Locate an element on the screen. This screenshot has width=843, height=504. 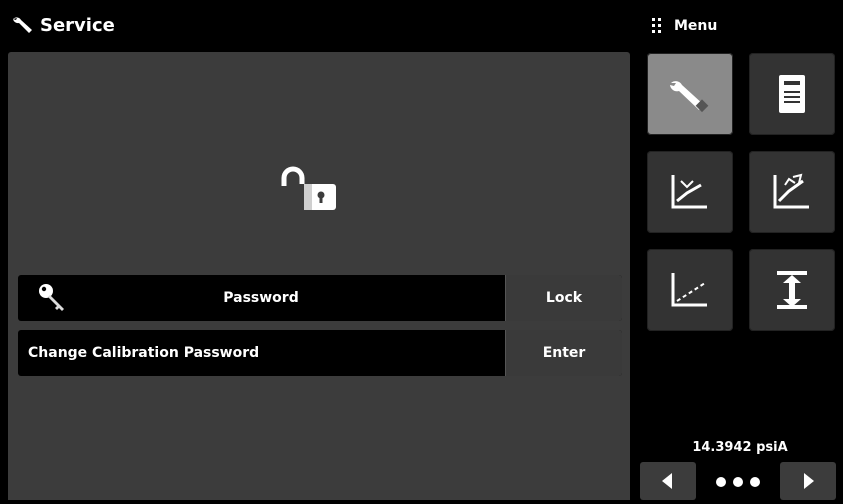
page-indicator is located at coordinates (738, 481).